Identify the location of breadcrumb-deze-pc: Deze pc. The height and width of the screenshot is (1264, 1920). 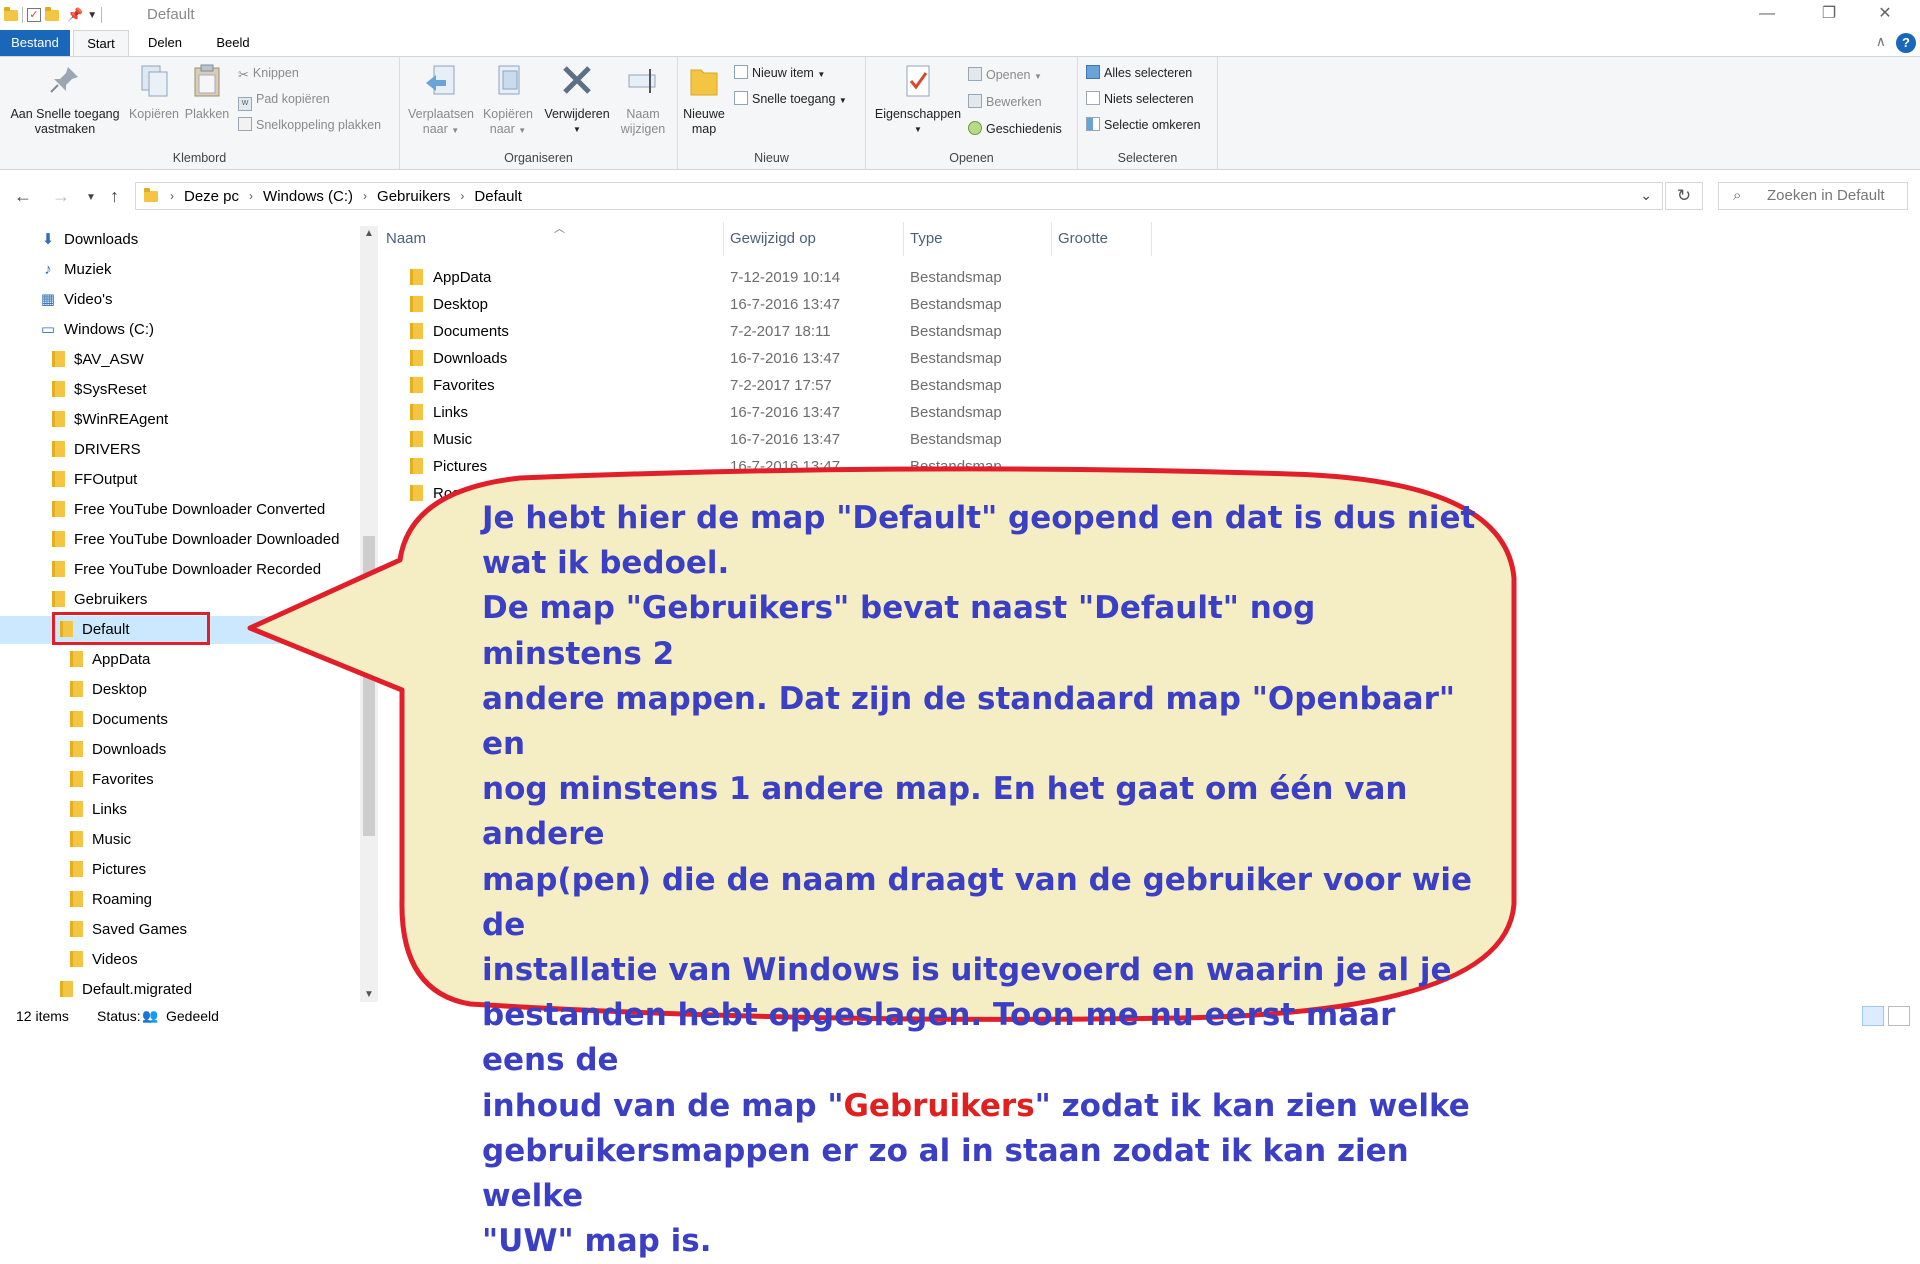
(211, 196).